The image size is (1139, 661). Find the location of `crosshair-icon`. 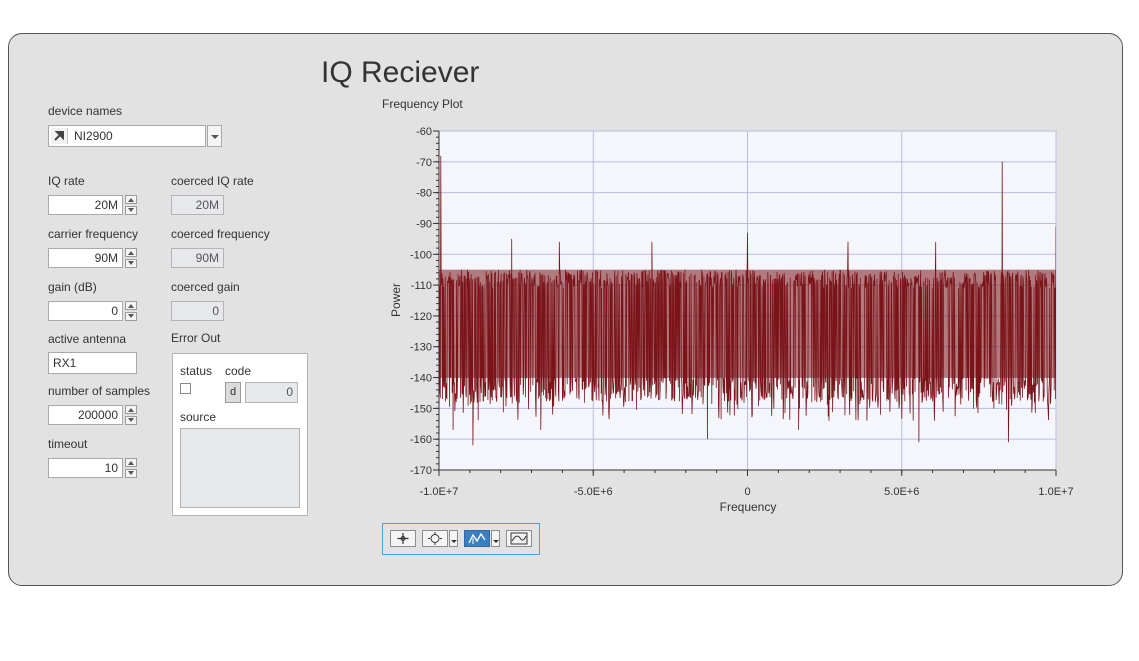

crosshair-icon is located at coordinates (403, 538).